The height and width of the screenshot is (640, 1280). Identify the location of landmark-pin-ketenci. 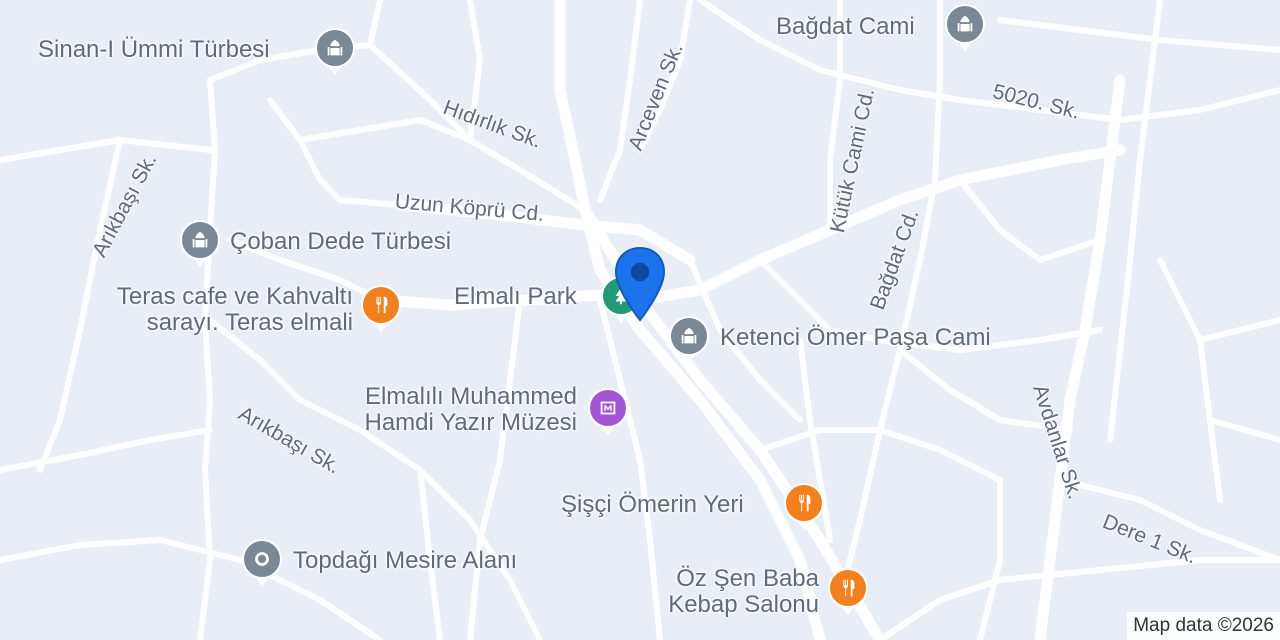
(689, 339).